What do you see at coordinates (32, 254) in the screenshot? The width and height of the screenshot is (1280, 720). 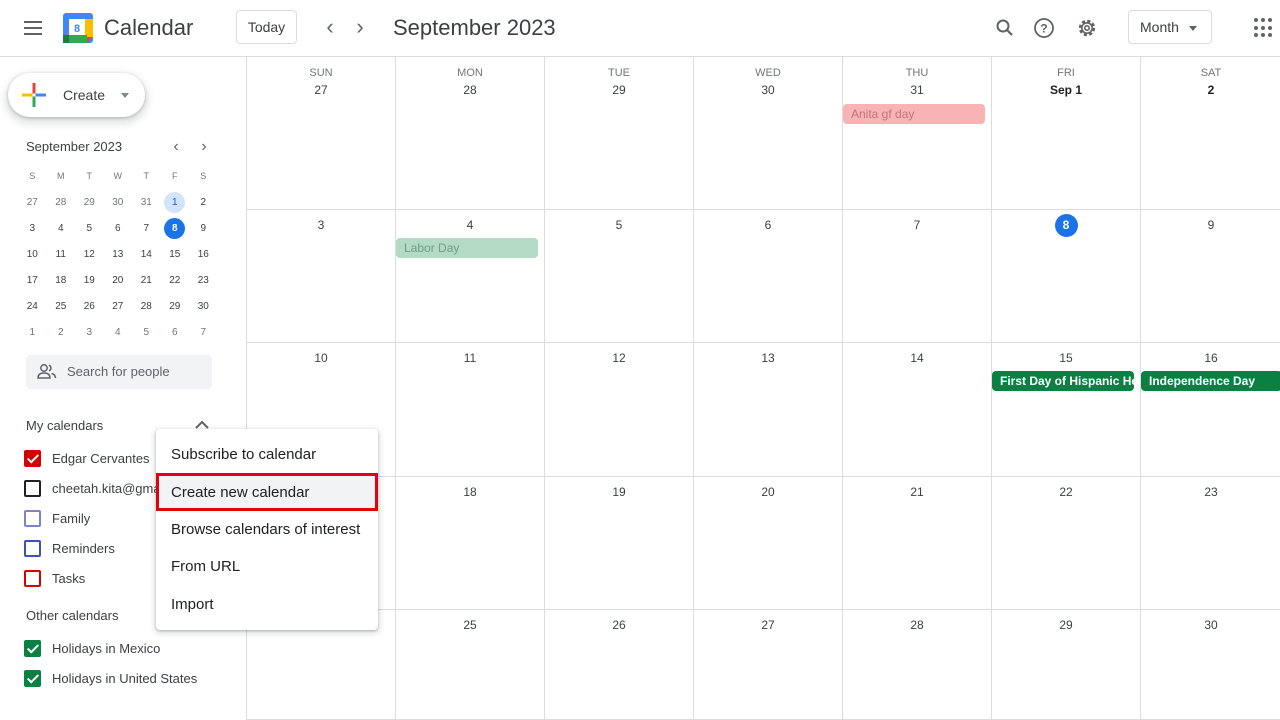 I see `mini-day: 10` at bounding box center [32, 254].